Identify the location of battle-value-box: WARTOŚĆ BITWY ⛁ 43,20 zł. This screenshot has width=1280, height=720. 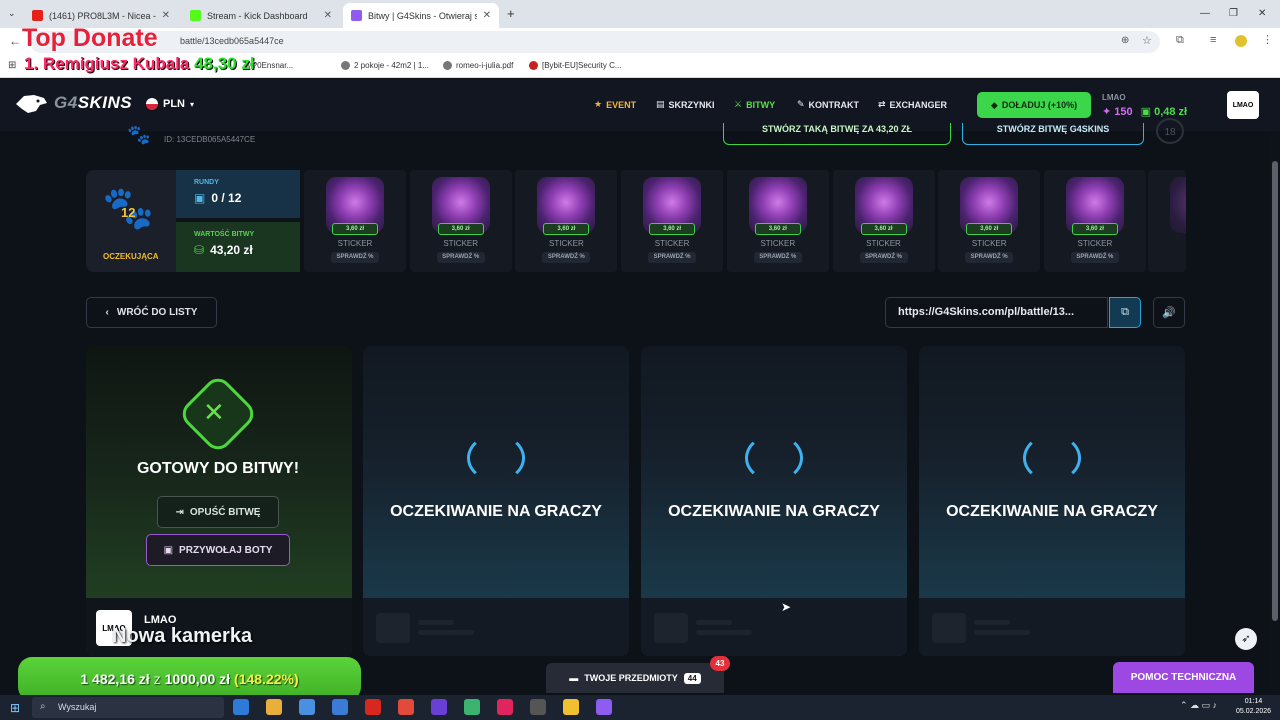
(238, 247).